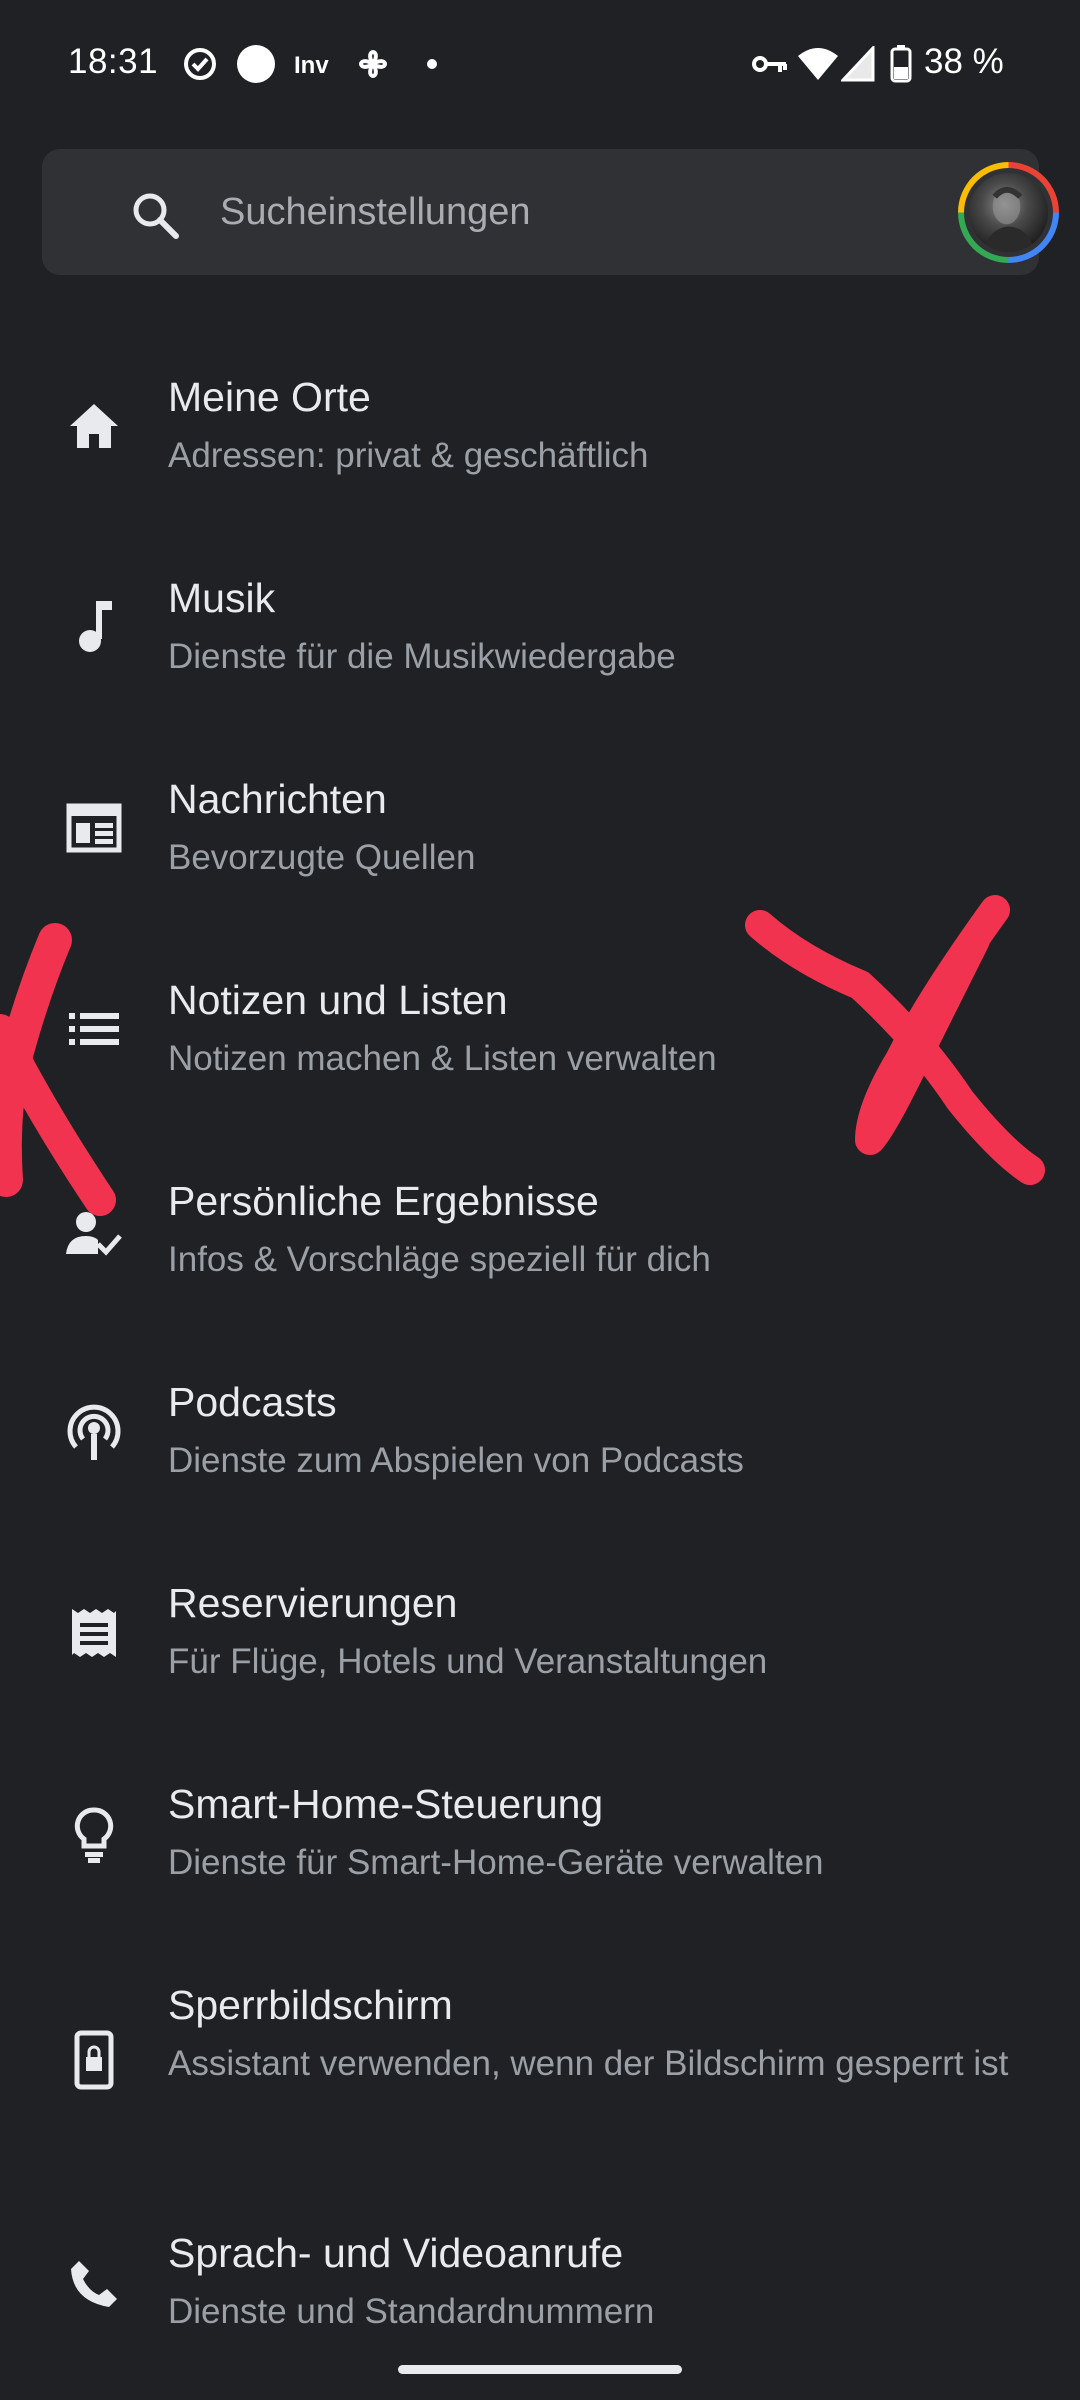 This screenshot has height=2400, width=1080. What do you see at coordinates (322, 857) in the screenshot?
I see `settings-item-subtitle: Bevorzugte Quellen` at bounding box center [322, 857].